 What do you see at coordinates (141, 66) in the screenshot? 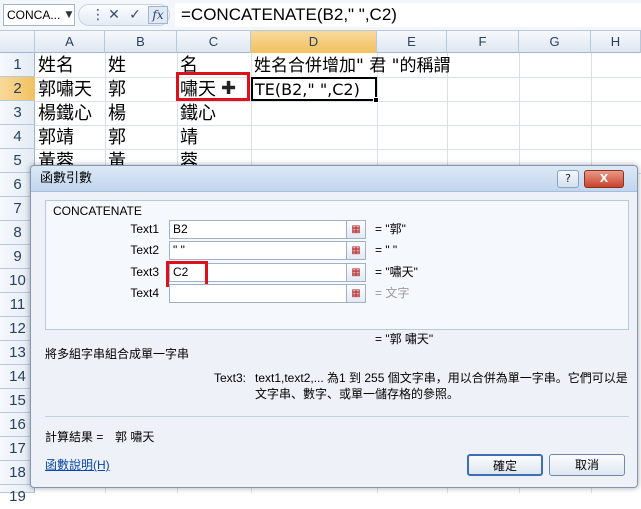
I see `cell-b1: 姓` at bounding box center [141, 66].